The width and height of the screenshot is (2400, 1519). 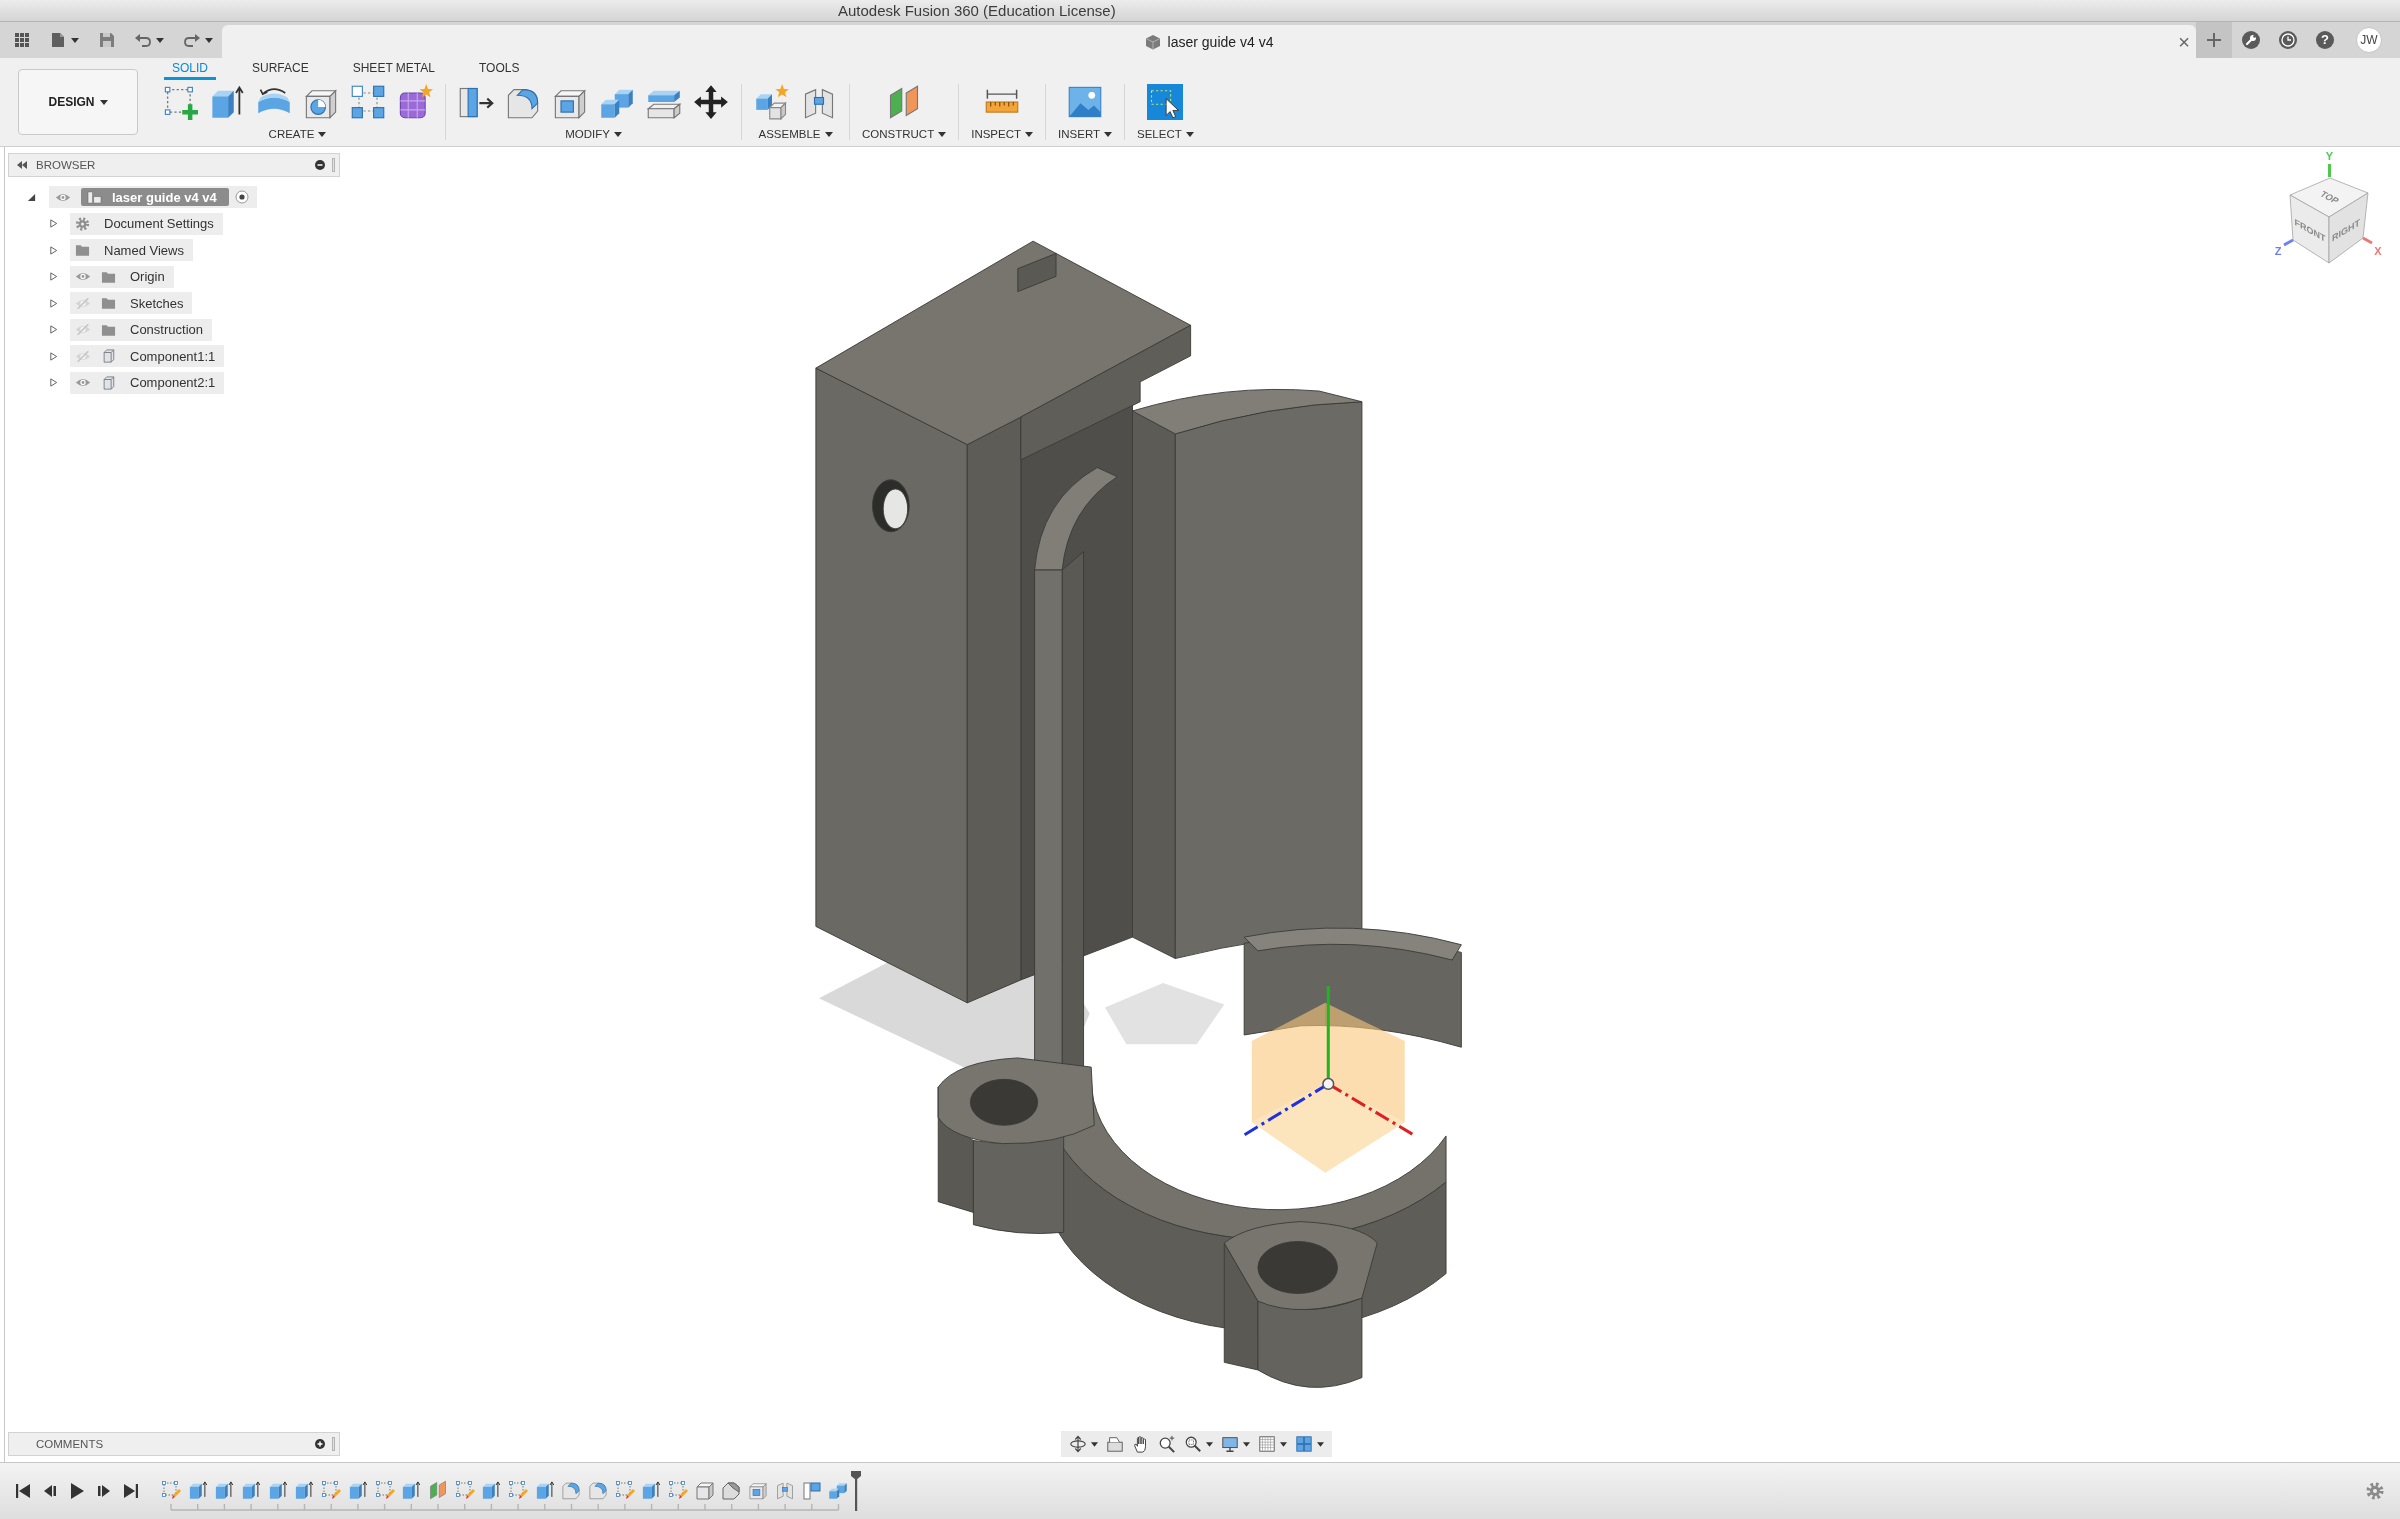 I want to click on new-tab-button, so click(x=2214, y=40).